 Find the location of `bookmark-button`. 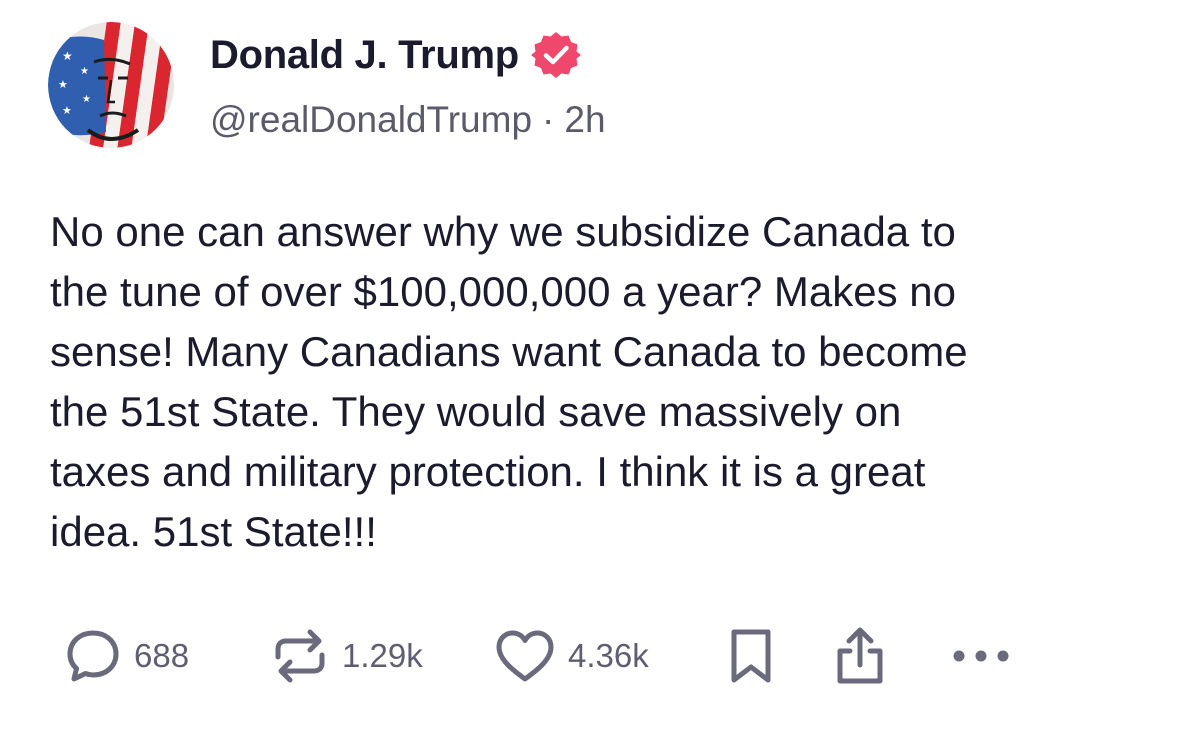

bookmark-button is located at coordinates (751, 656).